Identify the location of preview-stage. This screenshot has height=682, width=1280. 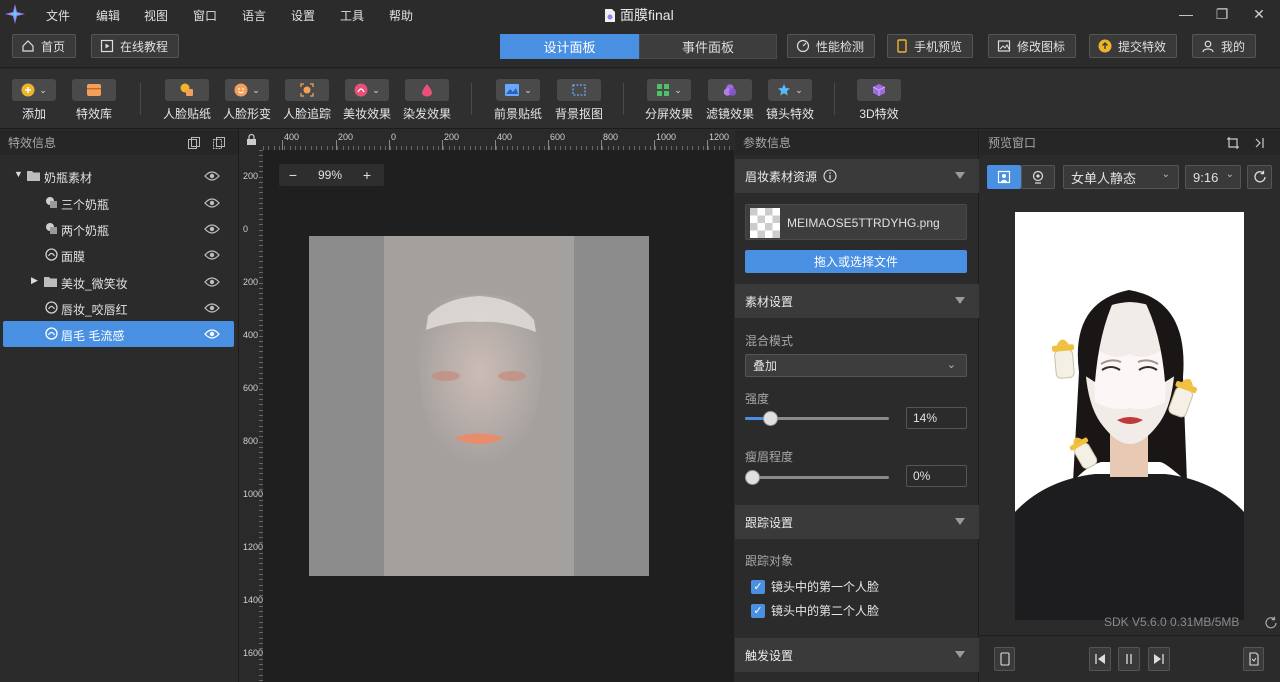
(1129, 416).